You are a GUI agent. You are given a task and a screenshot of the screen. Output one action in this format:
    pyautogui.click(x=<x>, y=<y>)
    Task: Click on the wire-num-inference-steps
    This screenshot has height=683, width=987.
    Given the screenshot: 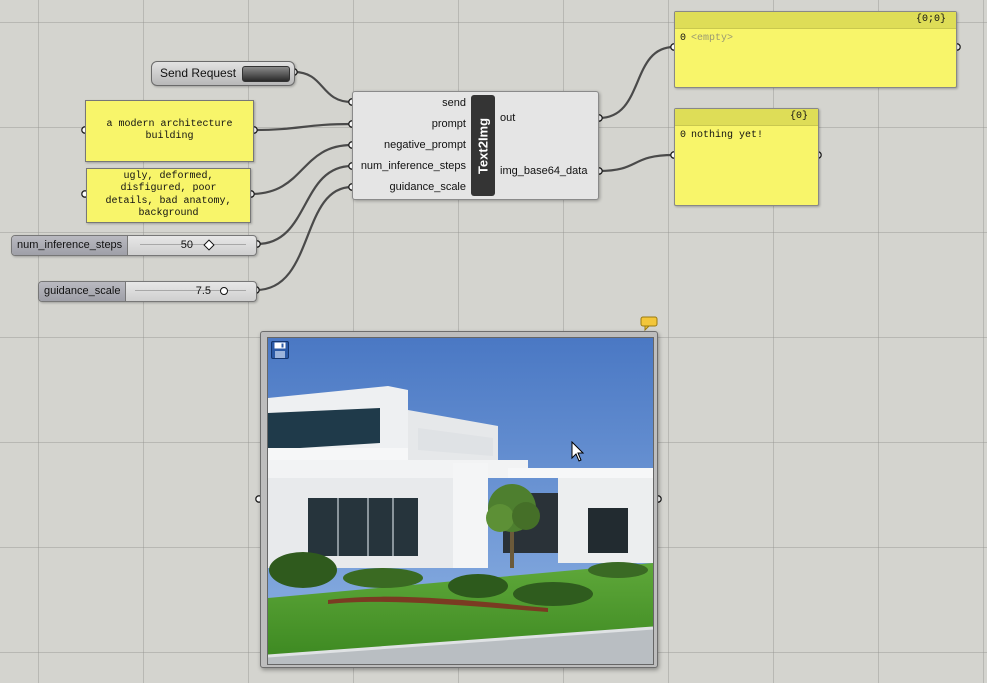 What is the action you would take?
    pyautogui.click(x=304, y=205)
    